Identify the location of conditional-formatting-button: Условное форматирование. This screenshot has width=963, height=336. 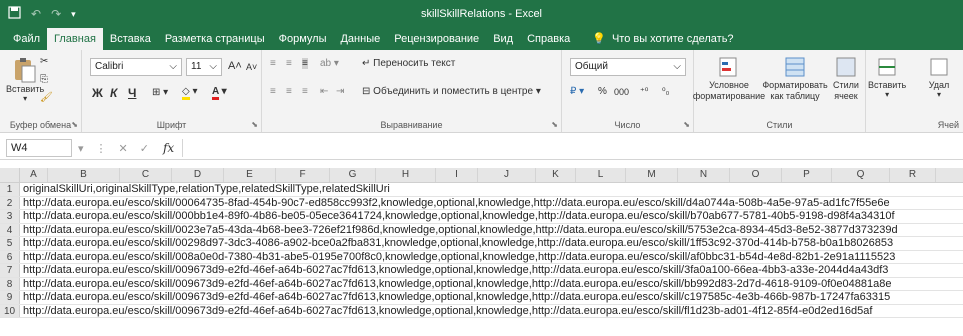
(729, 79).